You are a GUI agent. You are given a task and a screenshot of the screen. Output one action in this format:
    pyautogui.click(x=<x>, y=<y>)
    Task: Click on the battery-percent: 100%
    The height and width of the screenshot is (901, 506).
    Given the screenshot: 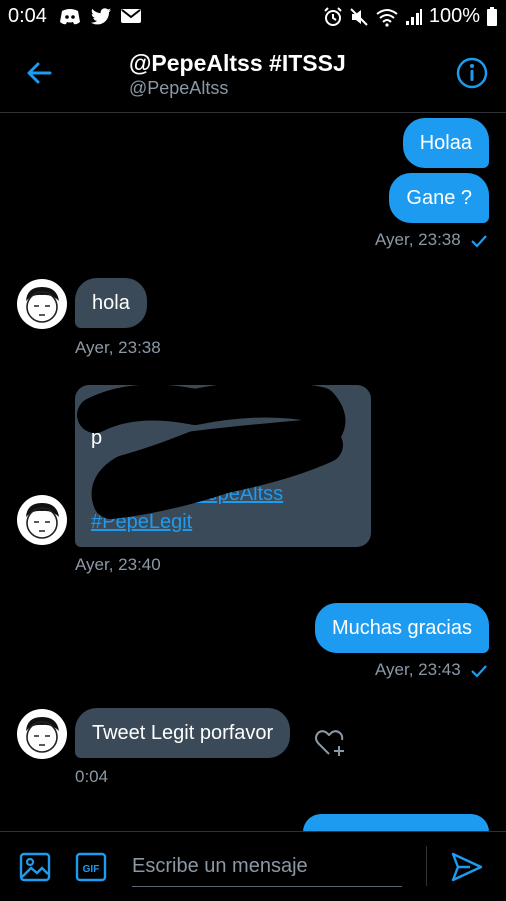 What is the action you would take?
    pyautogui.click(x=454, y=16)
    